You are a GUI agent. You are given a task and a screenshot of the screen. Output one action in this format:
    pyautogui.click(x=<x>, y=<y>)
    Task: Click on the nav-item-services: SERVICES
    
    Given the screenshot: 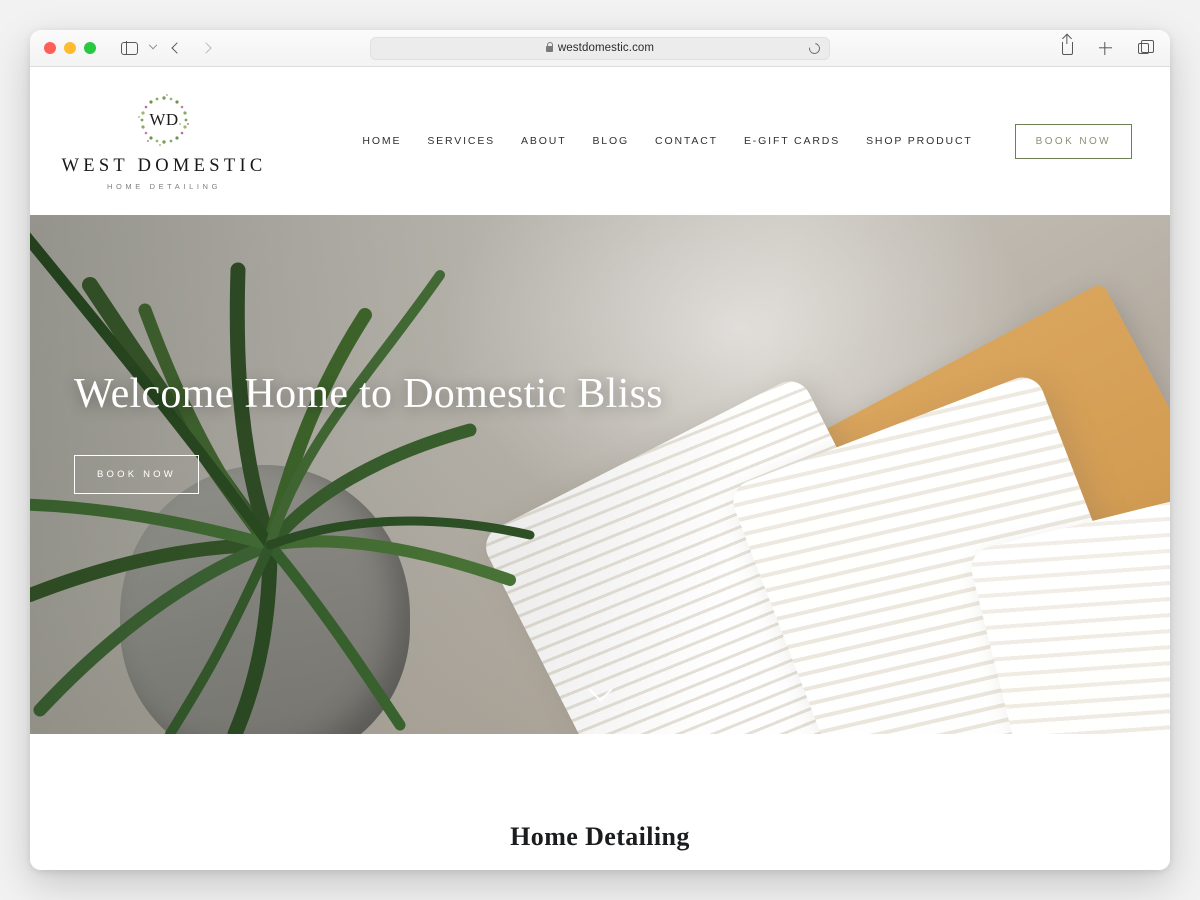 What is the action you would take?
    pyautogui.click(x=461, y=141)
    